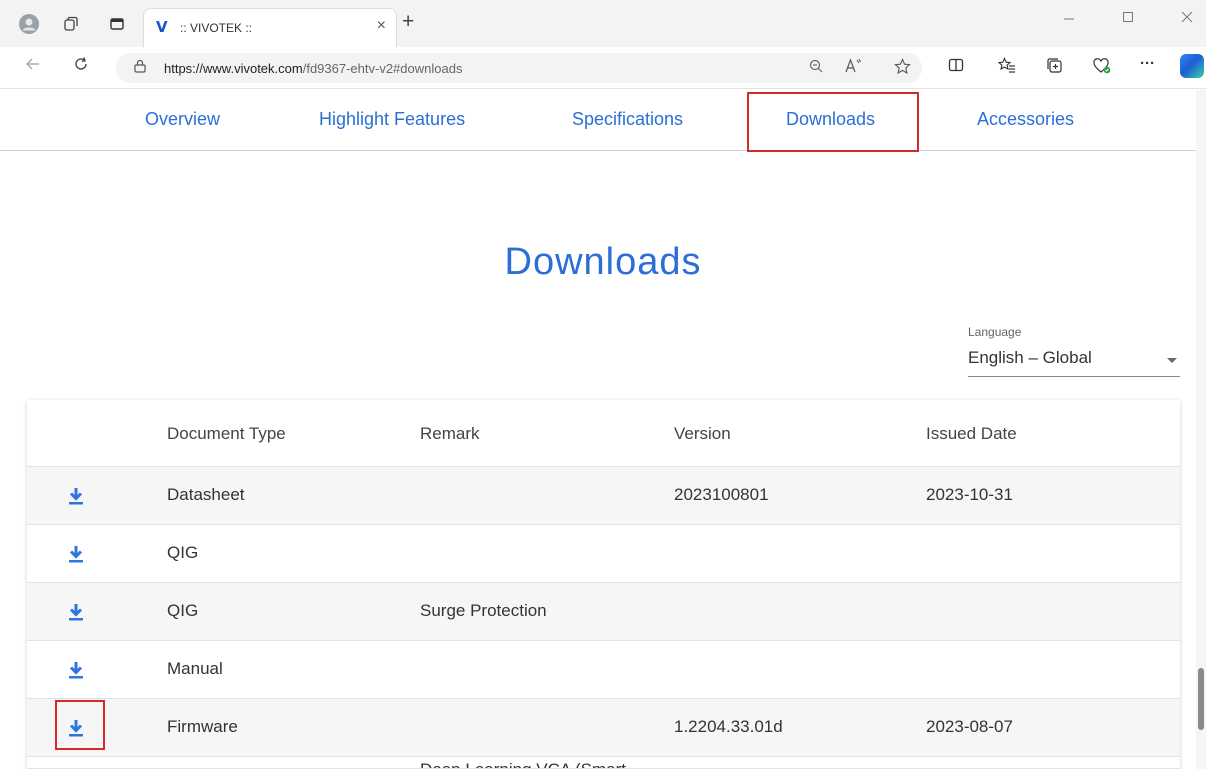  I want to click on nav-accessories: Accessories, so click(1025, 119).